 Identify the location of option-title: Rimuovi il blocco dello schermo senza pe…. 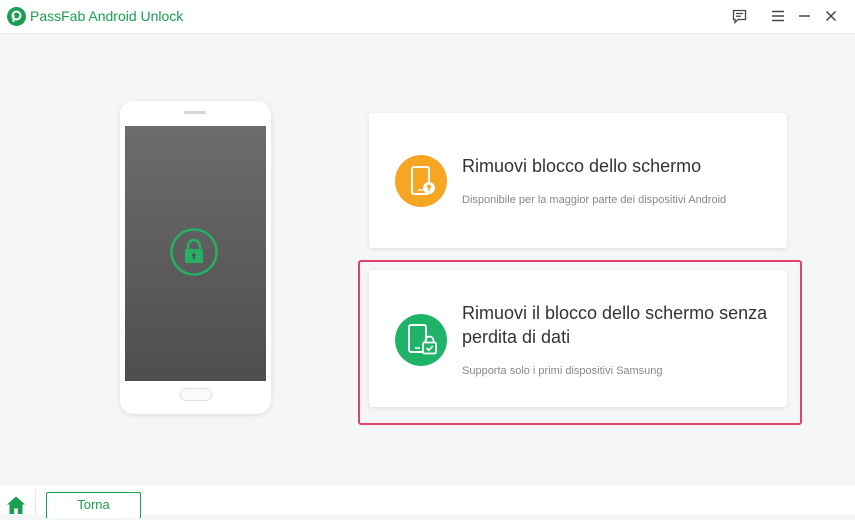
(615, 325).